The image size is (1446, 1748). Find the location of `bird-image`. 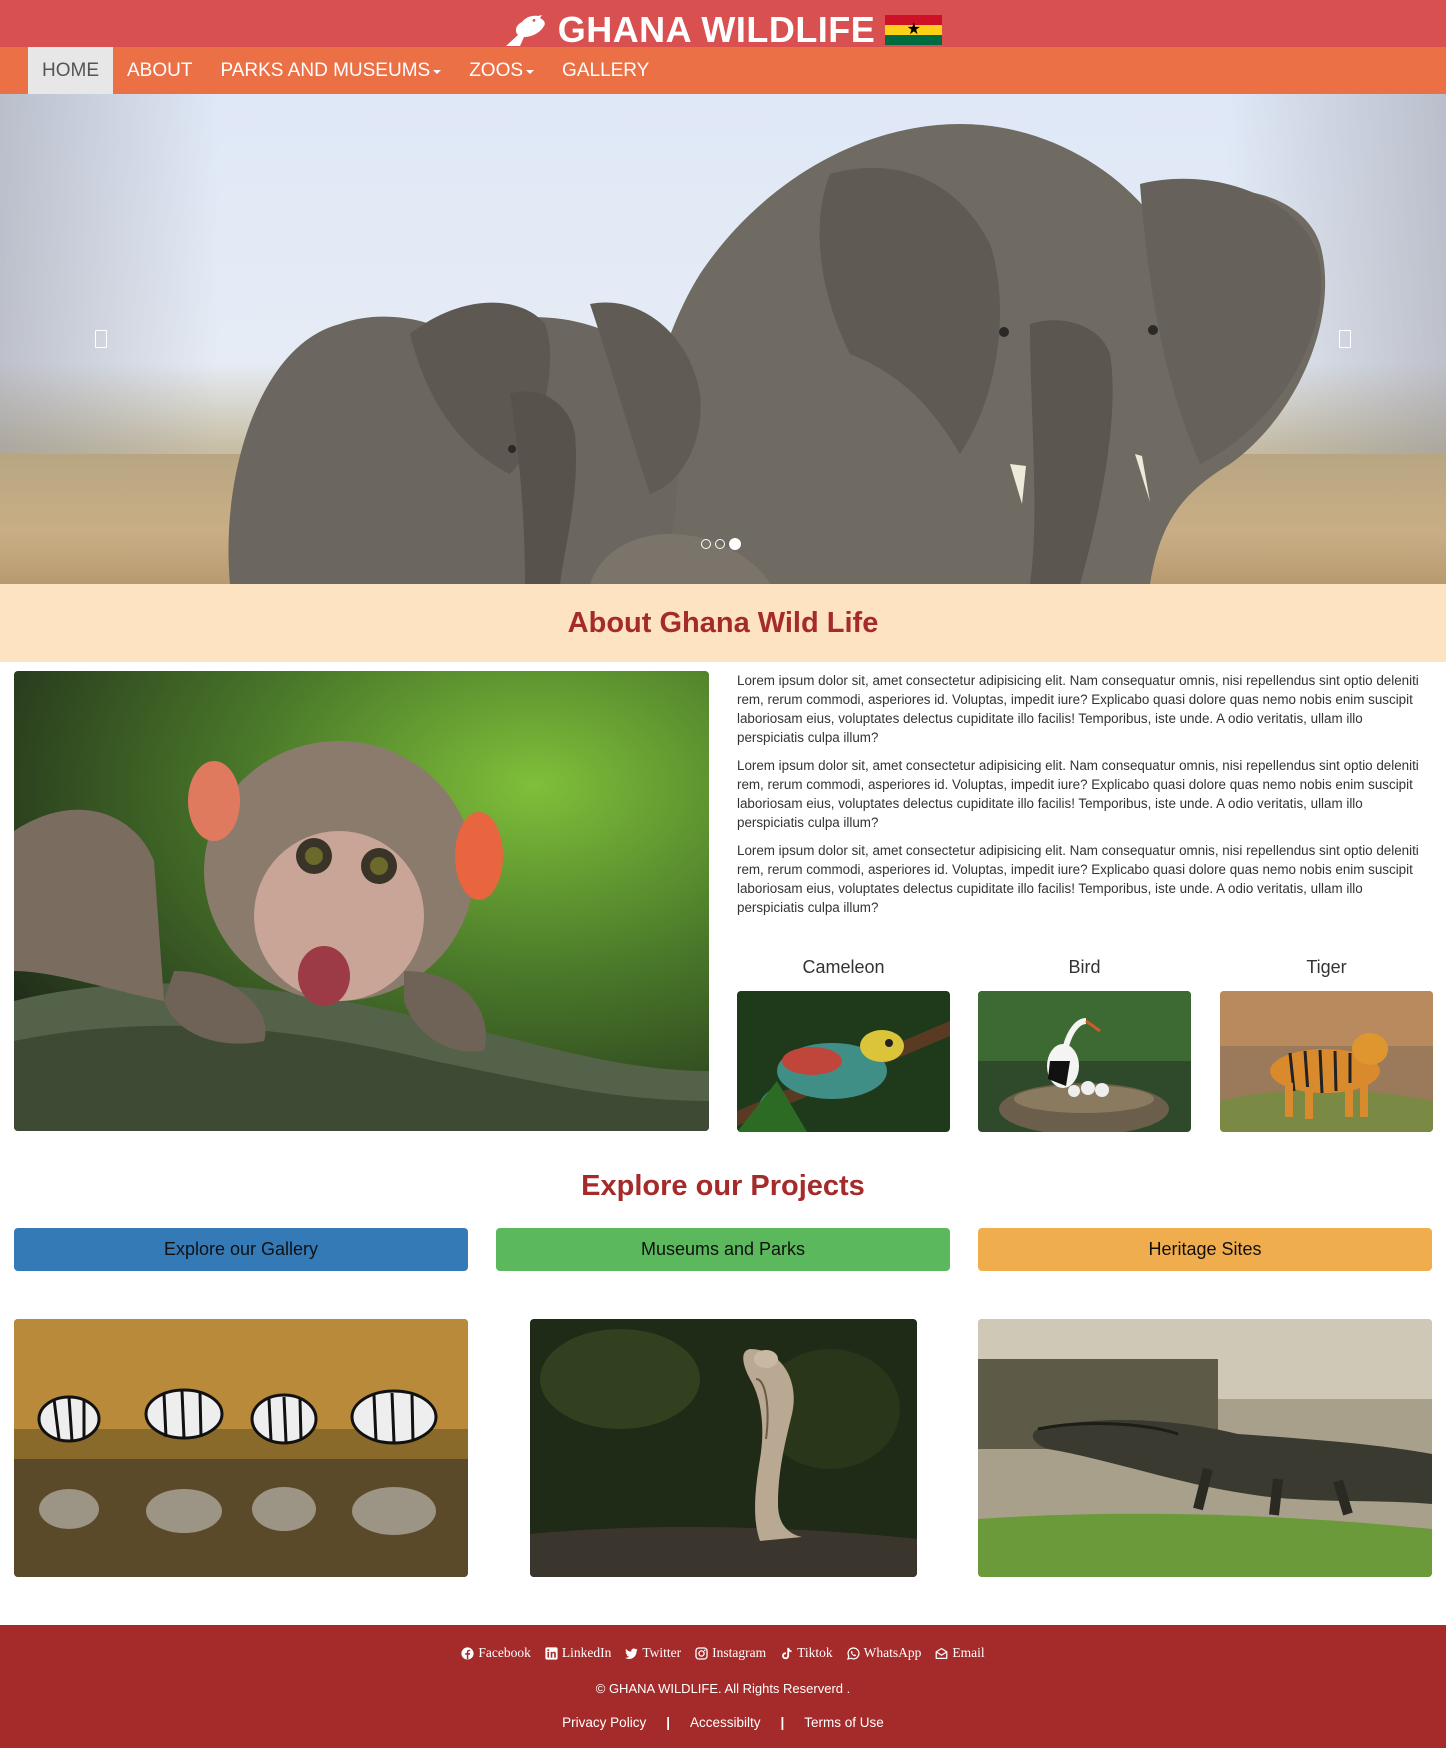

bird-image is located at coordinates (1084, 1061).